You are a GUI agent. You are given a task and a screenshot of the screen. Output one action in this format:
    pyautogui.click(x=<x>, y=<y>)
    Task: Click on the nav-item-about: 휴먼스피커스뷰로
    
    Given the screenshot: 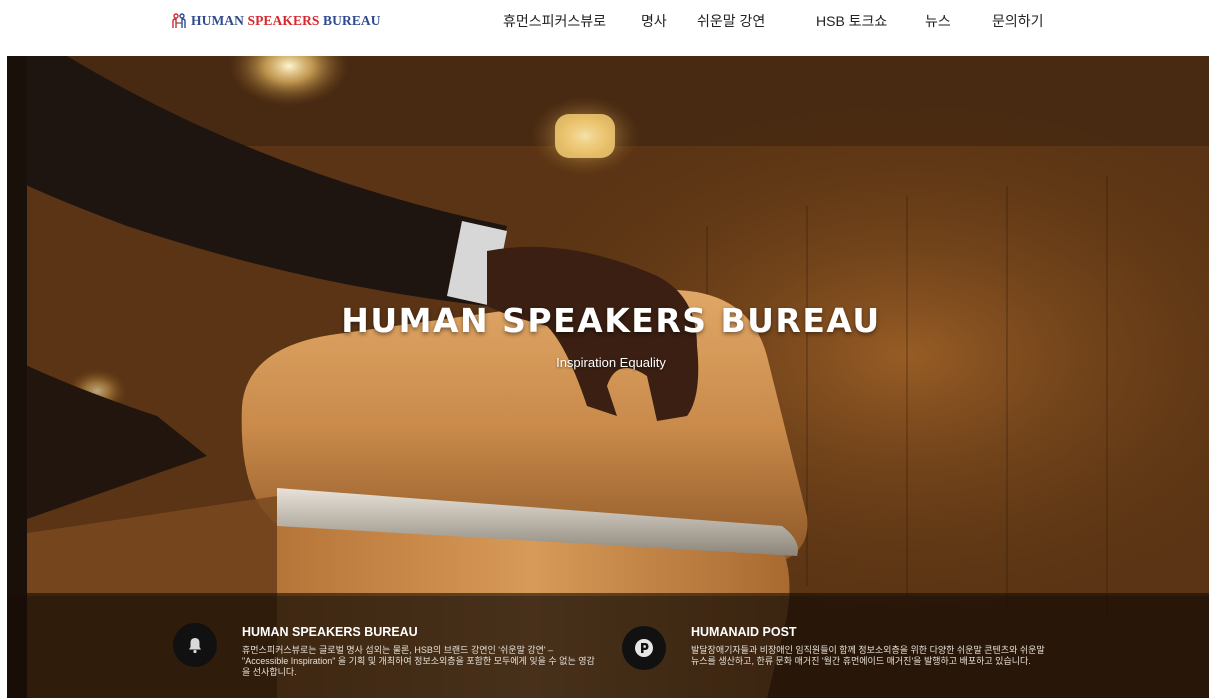 What is the action you would take?
    pyautogui.click(x=554, y=21)
    